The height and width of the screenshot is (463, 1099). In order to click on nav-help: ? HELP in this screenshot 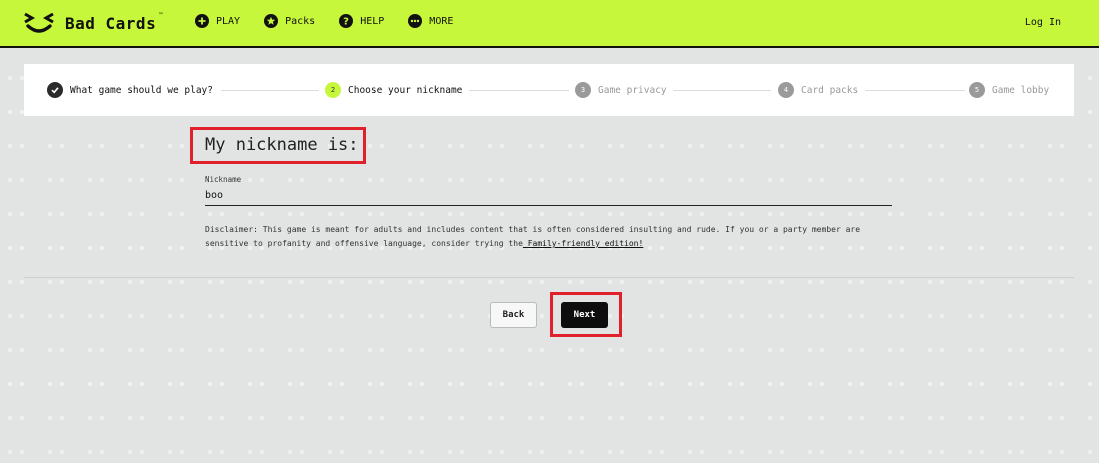, I will do `click(361, 21)`.